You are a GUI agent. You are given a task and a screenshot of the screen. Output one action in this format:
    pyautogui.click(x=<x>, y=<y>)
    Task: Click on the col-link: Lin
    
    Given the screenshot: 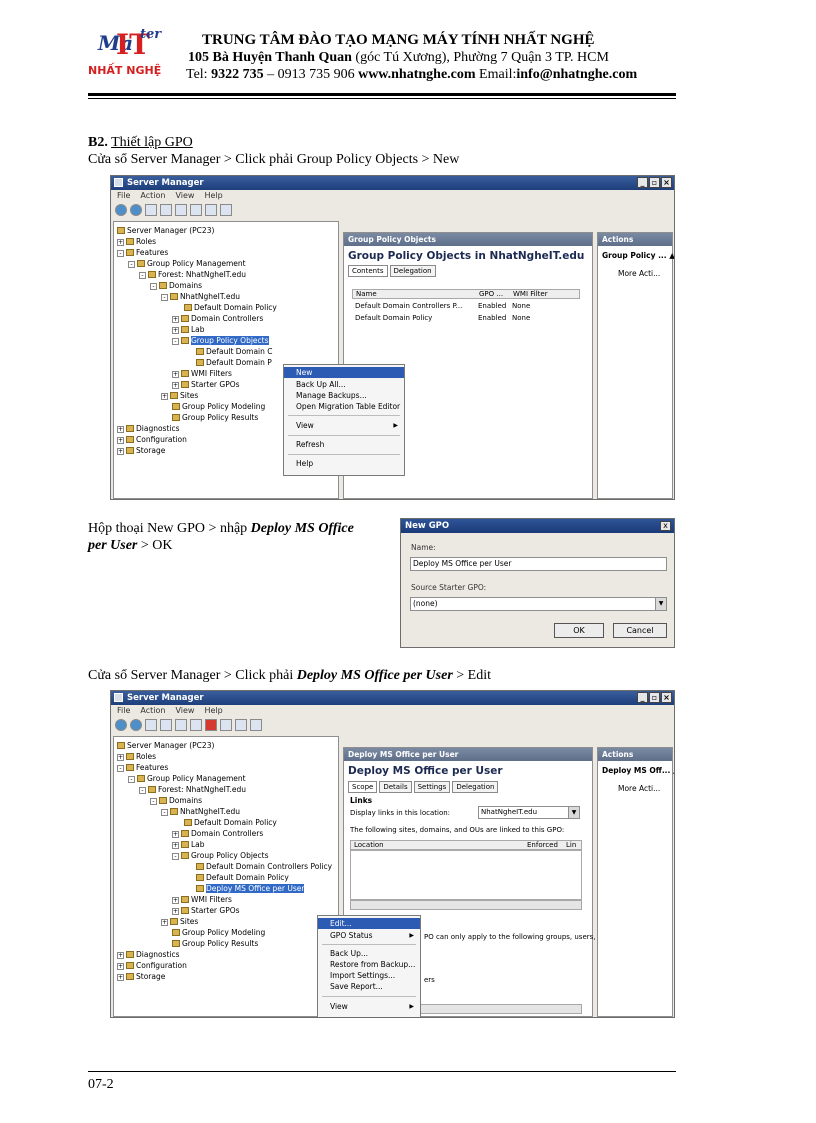 What is the action you would take?
    pyautogui.click(x=571, y=845)
    